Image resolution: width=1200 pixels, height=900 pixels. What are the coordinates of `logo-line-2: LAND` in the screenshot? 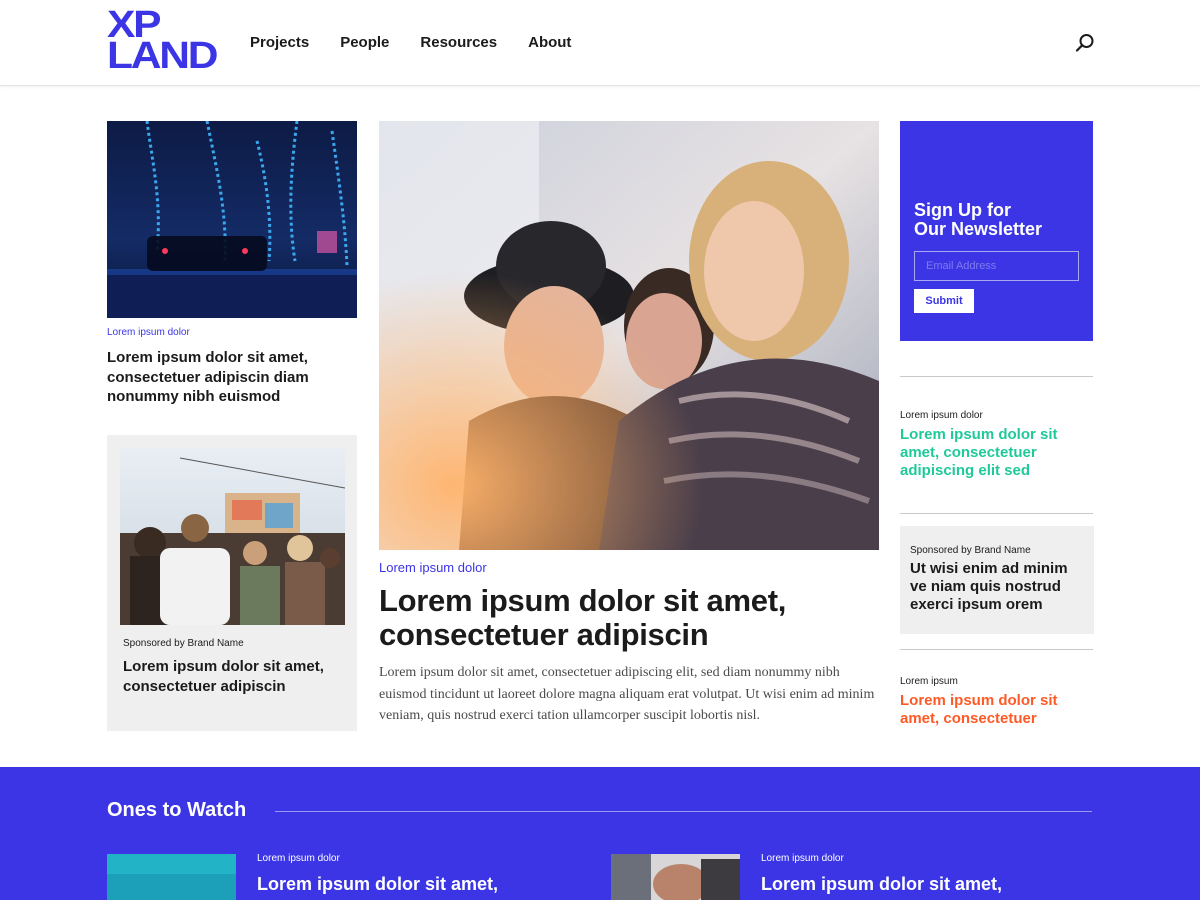 It's located at (162, 56).